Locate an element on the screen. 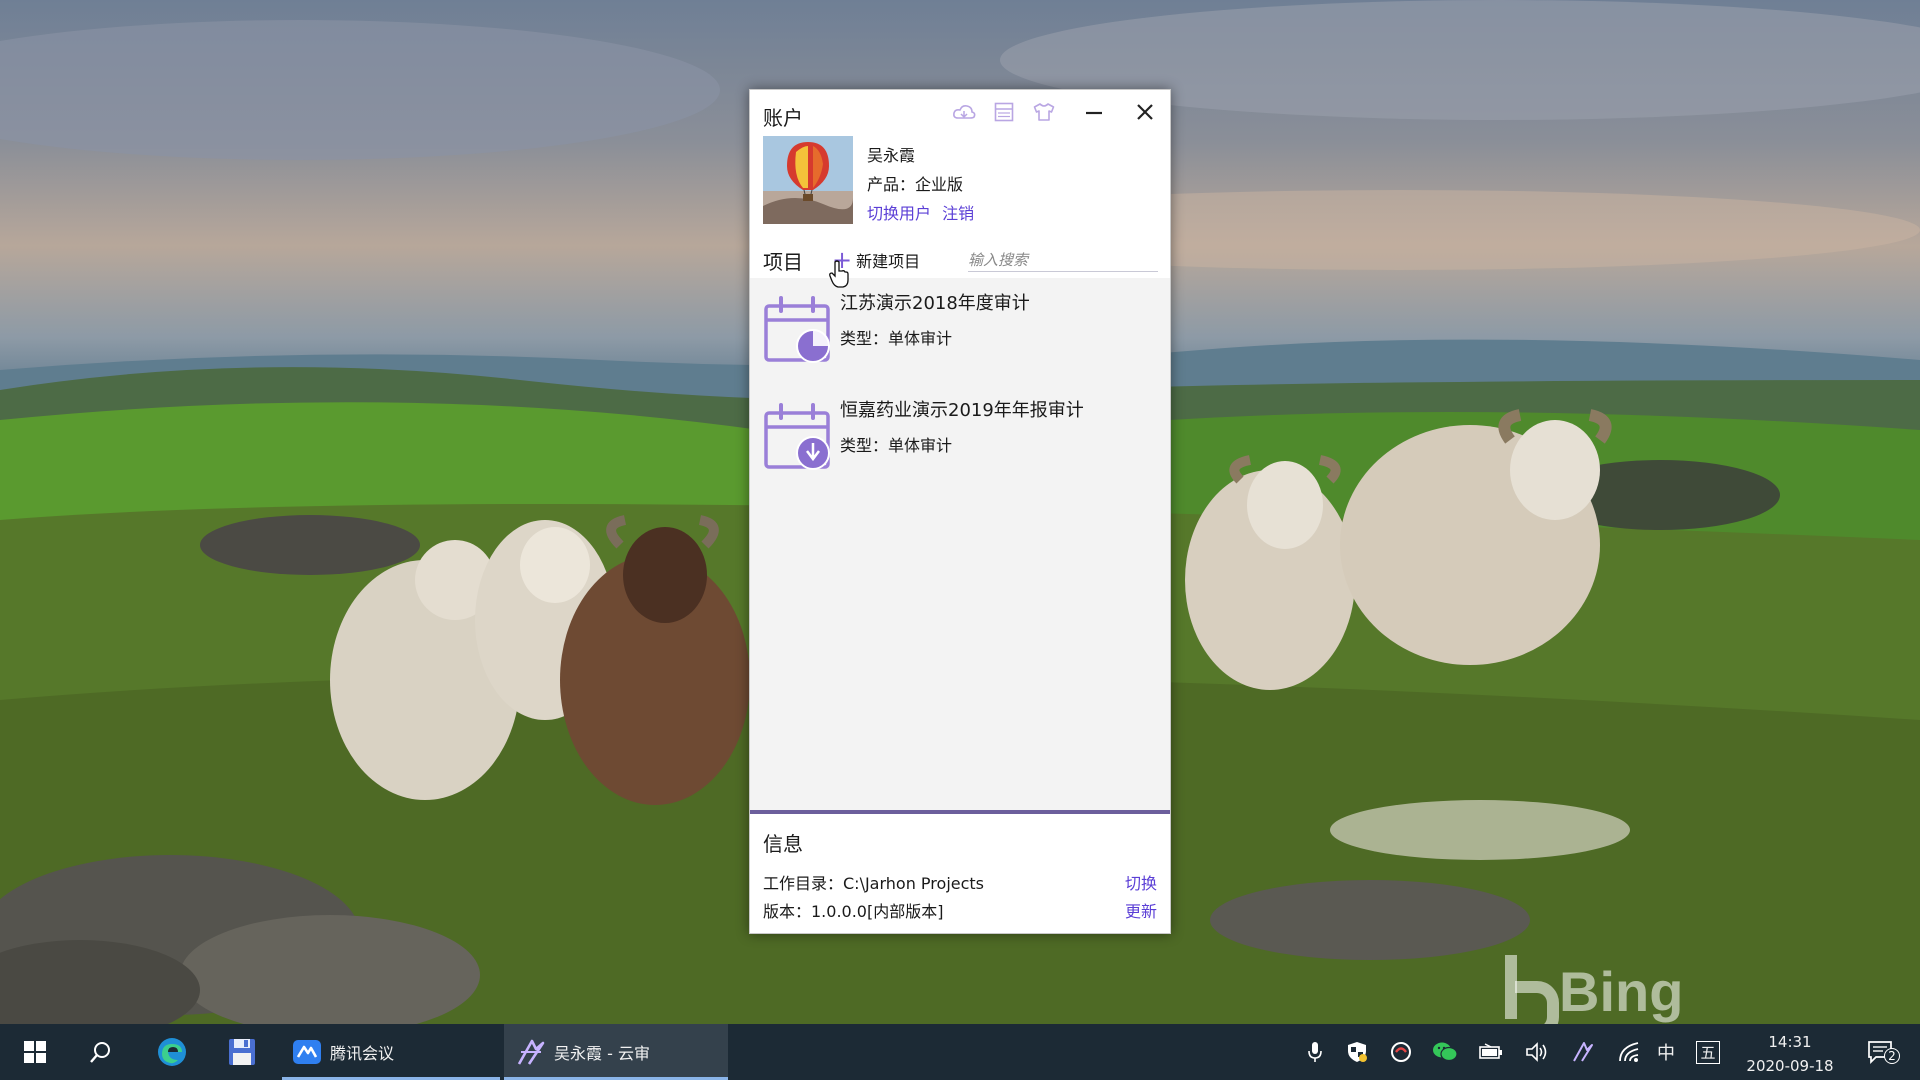  bing-text: Bing is located at coordinates (1621, 991).